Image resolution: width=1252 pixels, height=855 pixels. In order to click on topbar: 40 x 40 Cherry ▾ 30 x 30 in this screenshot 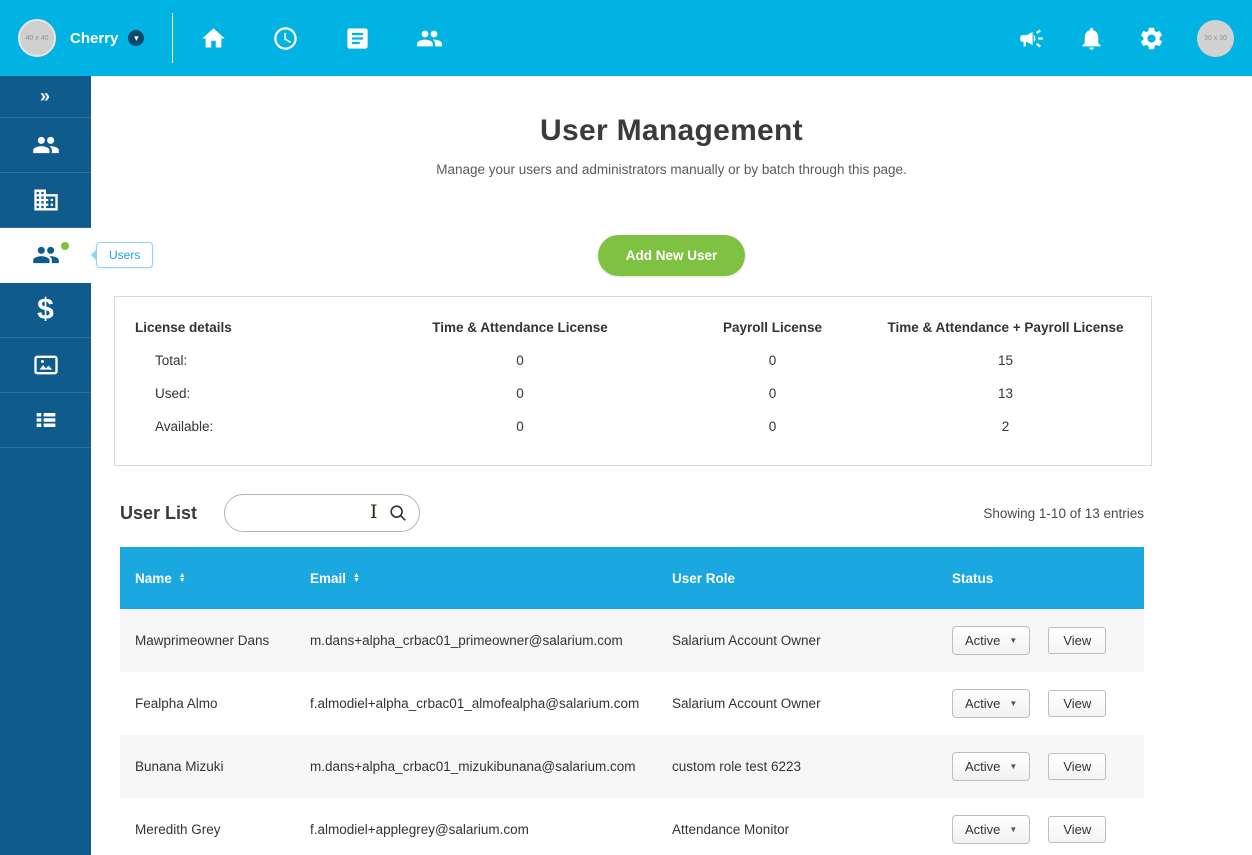, I will do `click(626, 38)`.